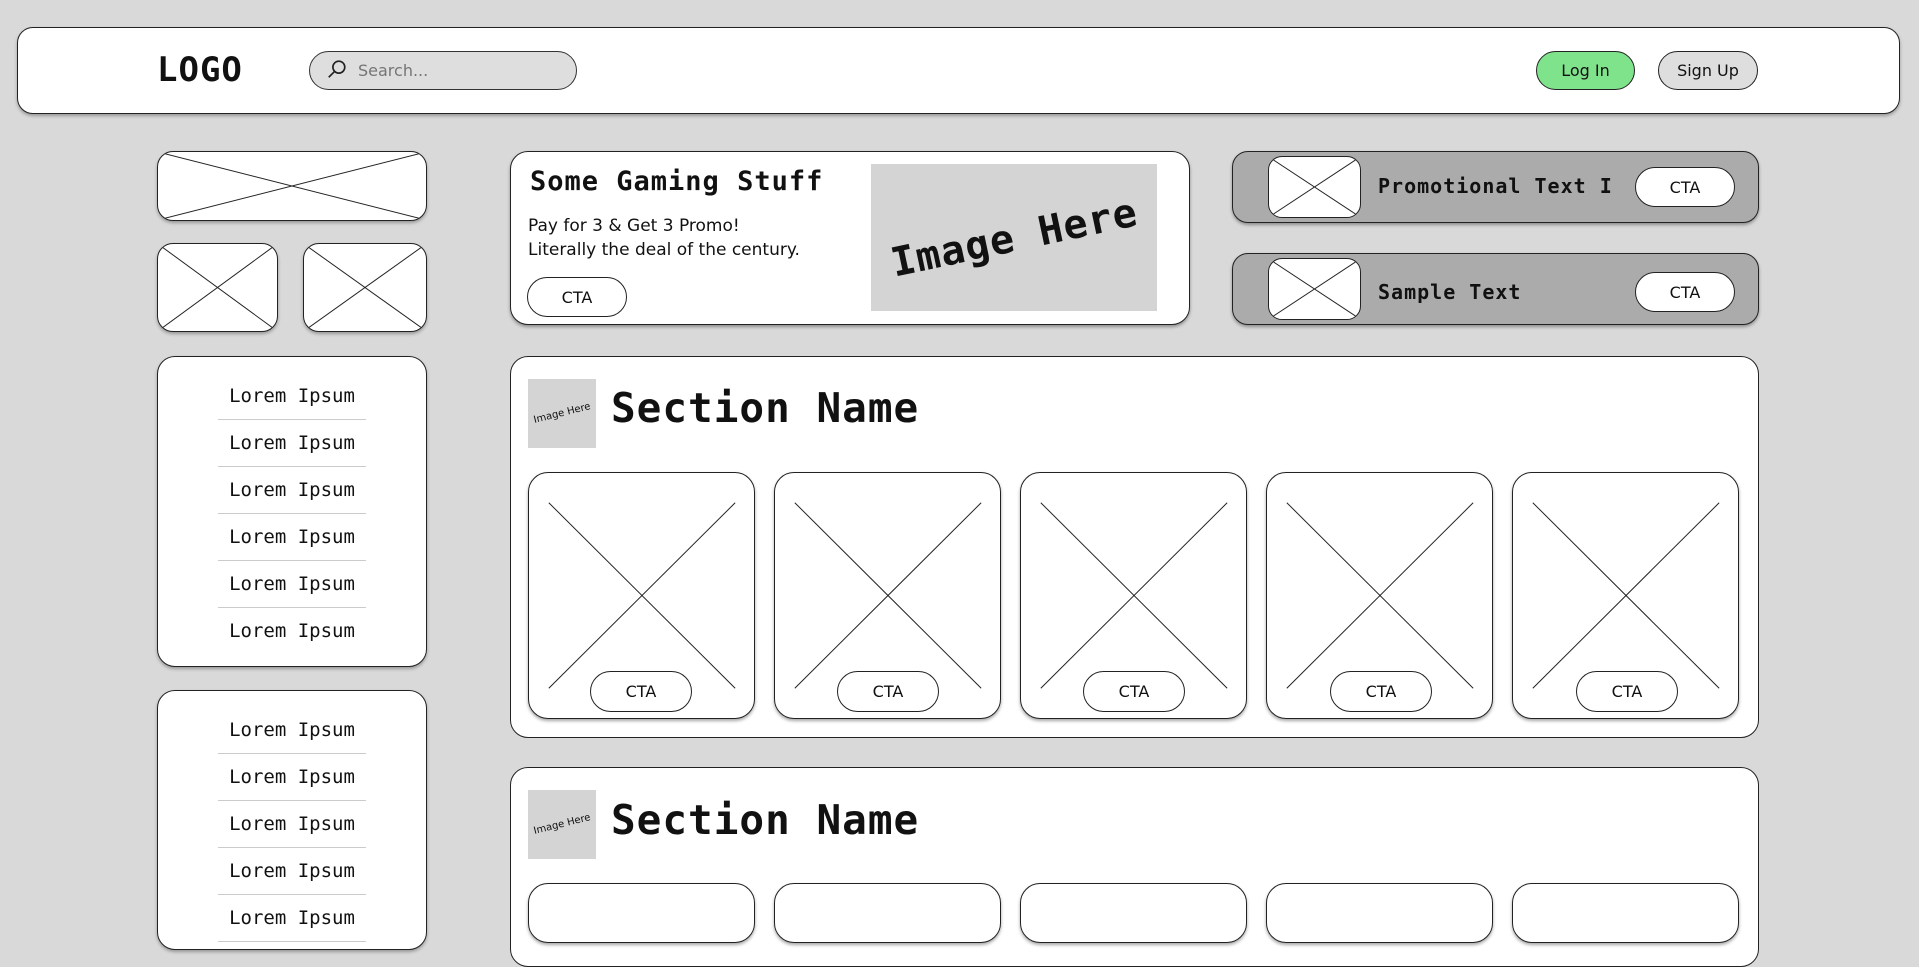 The height and width of the screenshot is (967, 1919). What do you see at coordinates (1450, 292) in the screenshot?
I see `side-promo-2-text: Sample Text` at bounding box center [1450, 292].